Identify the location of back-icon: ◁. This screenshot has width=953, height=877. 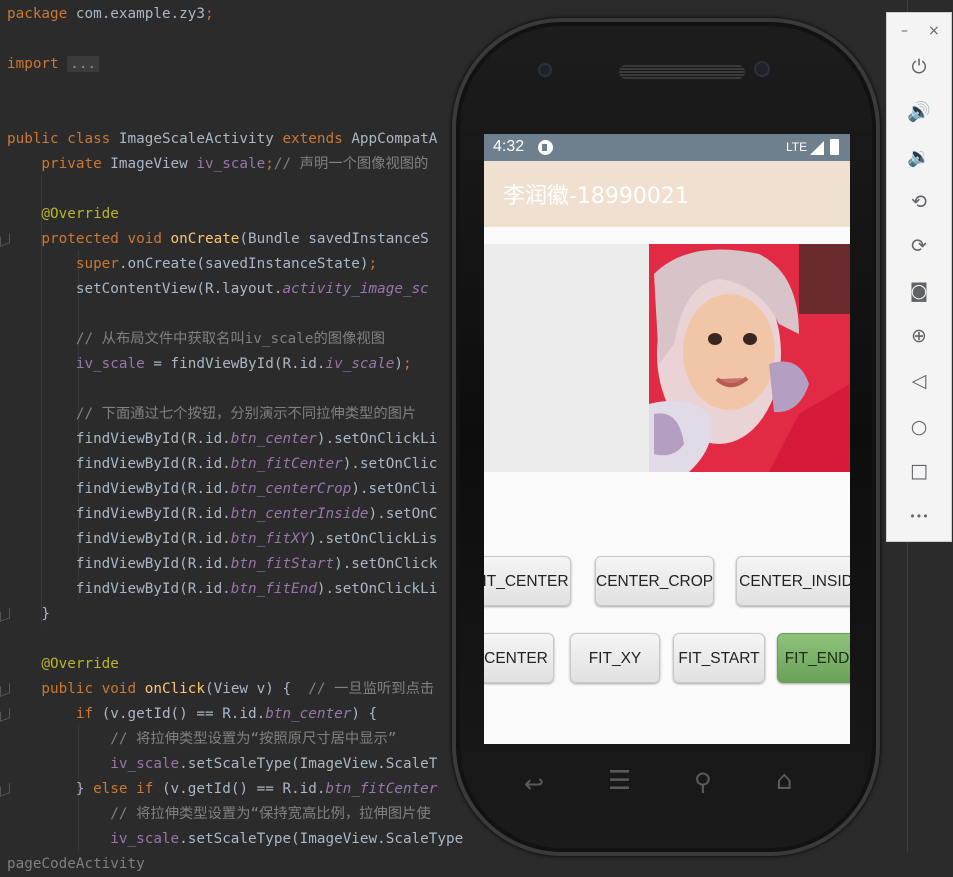
(919, 381).